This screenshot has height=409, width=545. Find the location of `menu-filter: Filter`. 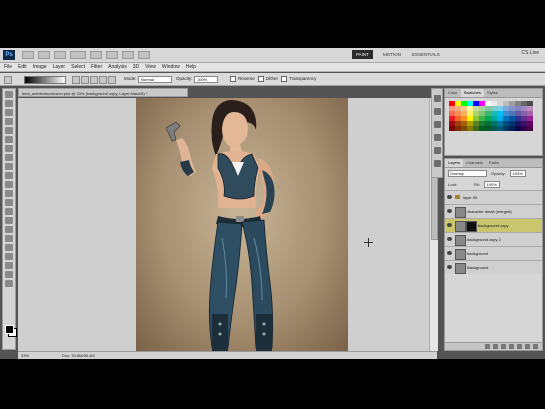

menu-filter: Filter is located at coordinates (96, 67).